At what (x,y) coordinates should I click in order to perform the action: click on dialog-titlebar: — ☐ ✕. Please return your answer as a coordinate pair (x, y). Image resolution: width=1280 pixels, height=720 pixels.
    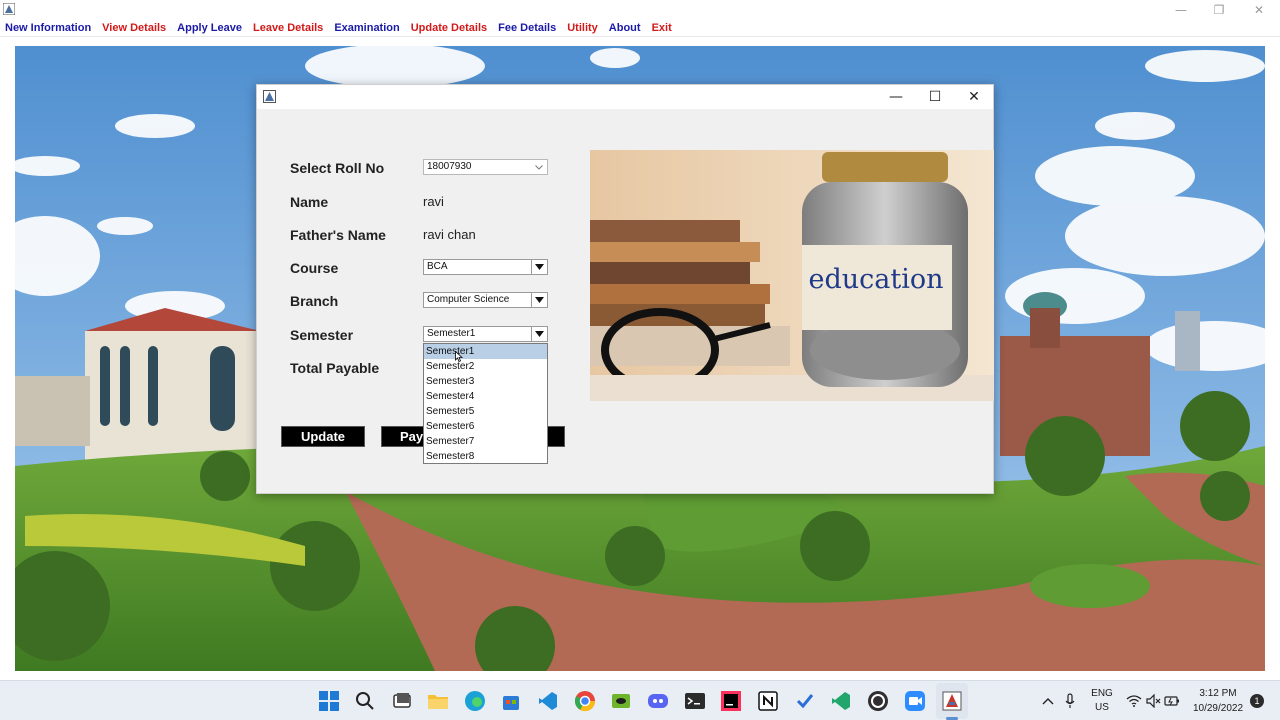
    Looking at the image, I should click on (625, 97).